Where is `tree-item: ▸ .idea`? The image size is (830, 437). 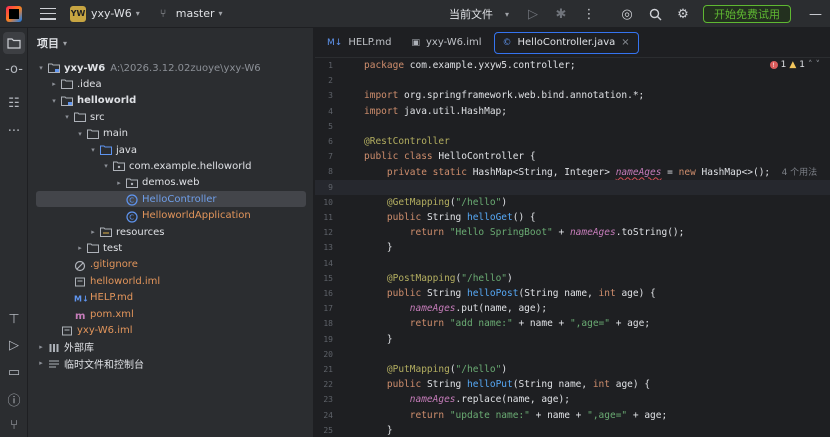
tree-item: ▸ .idea is located at coordinates (65, 84).